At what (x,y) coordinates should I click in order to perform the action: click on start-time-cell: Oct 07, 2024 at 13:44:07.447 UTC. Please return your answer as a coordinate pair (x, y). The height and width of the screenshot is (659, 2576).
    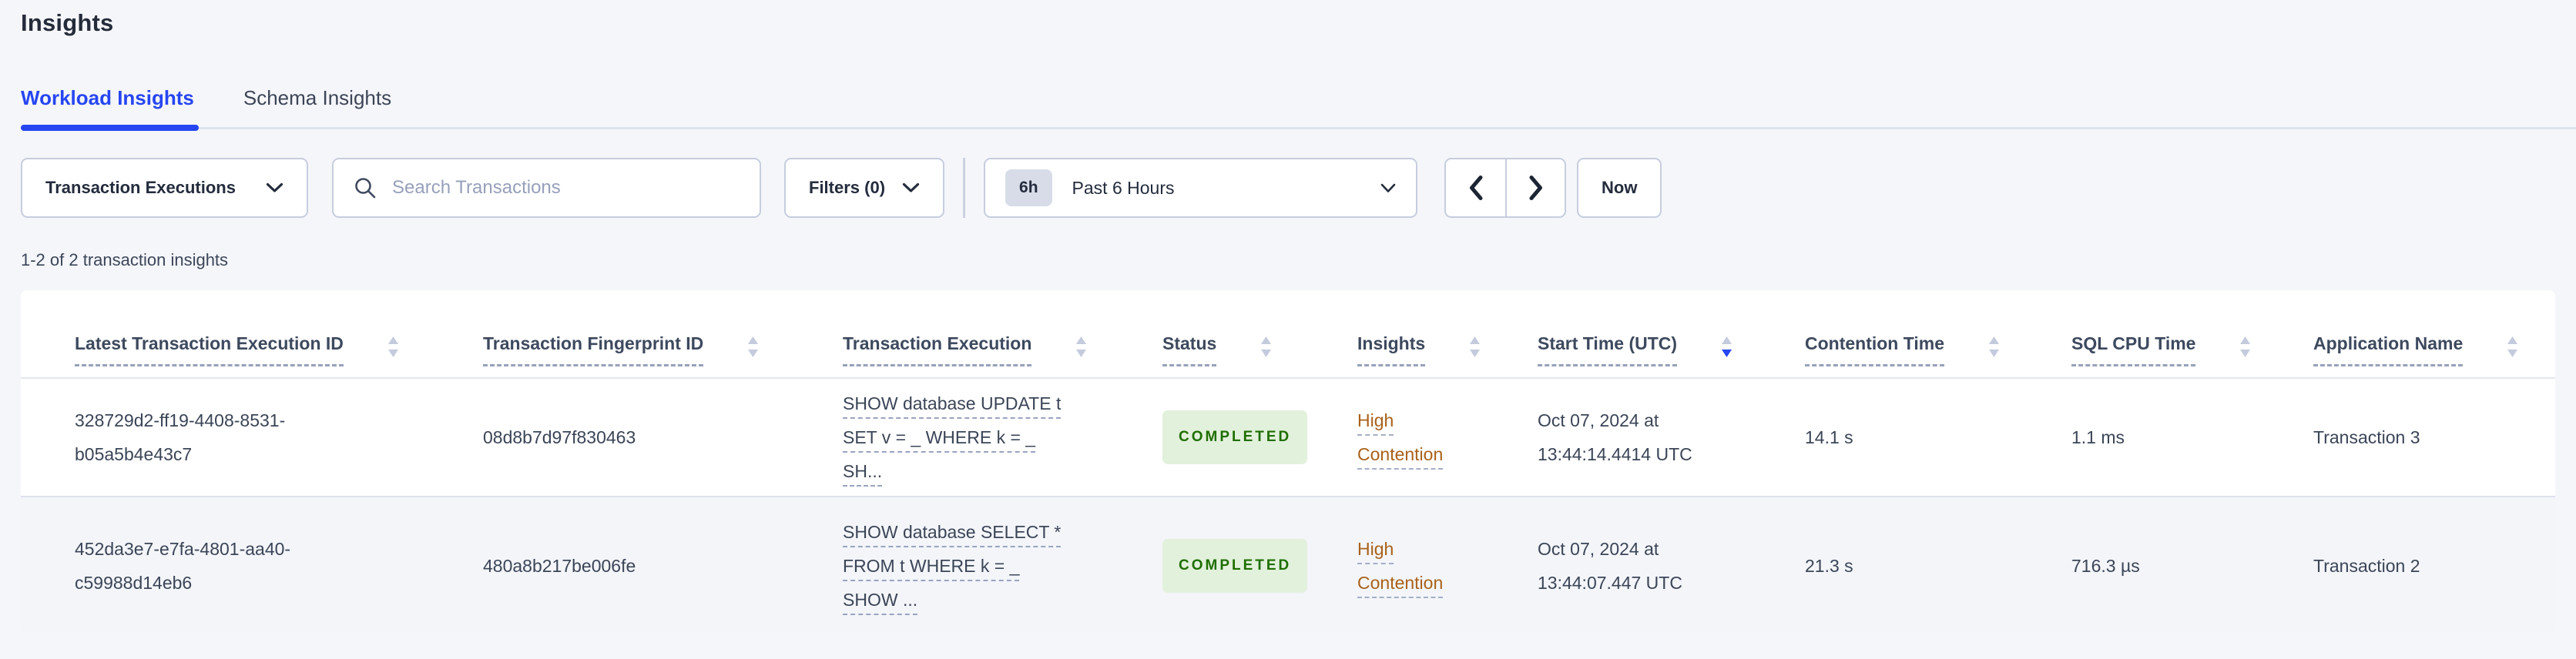
    Looking at the image, I should click on (1610, 566).